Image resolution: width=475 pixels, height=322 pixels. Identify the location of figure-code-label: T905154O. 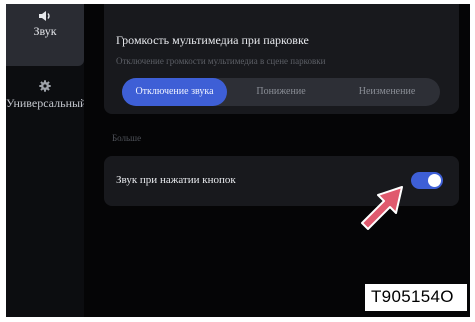
(416, 297).